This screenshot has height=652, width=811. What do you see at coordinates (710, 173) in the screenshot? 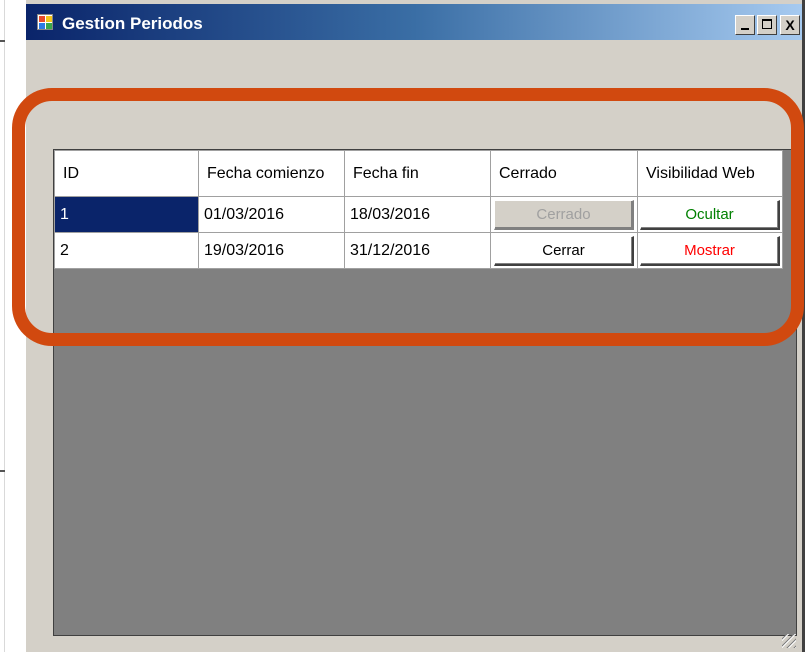
I see `column-header-visibilidad-web: Visibilidad Web` at bounding box center [710, 173].